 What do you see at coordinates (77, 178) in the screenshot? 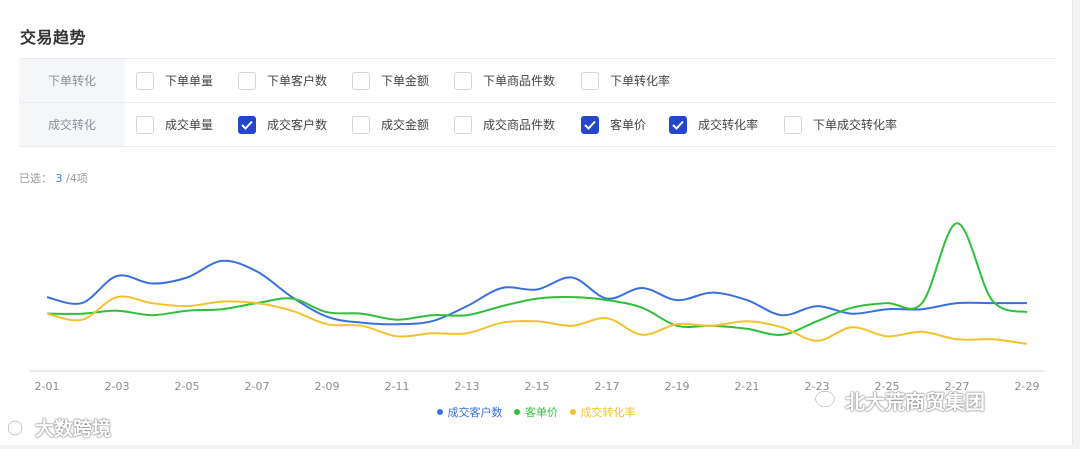
I see `selected-suffix: /4项` at bounding box center [77, 178].